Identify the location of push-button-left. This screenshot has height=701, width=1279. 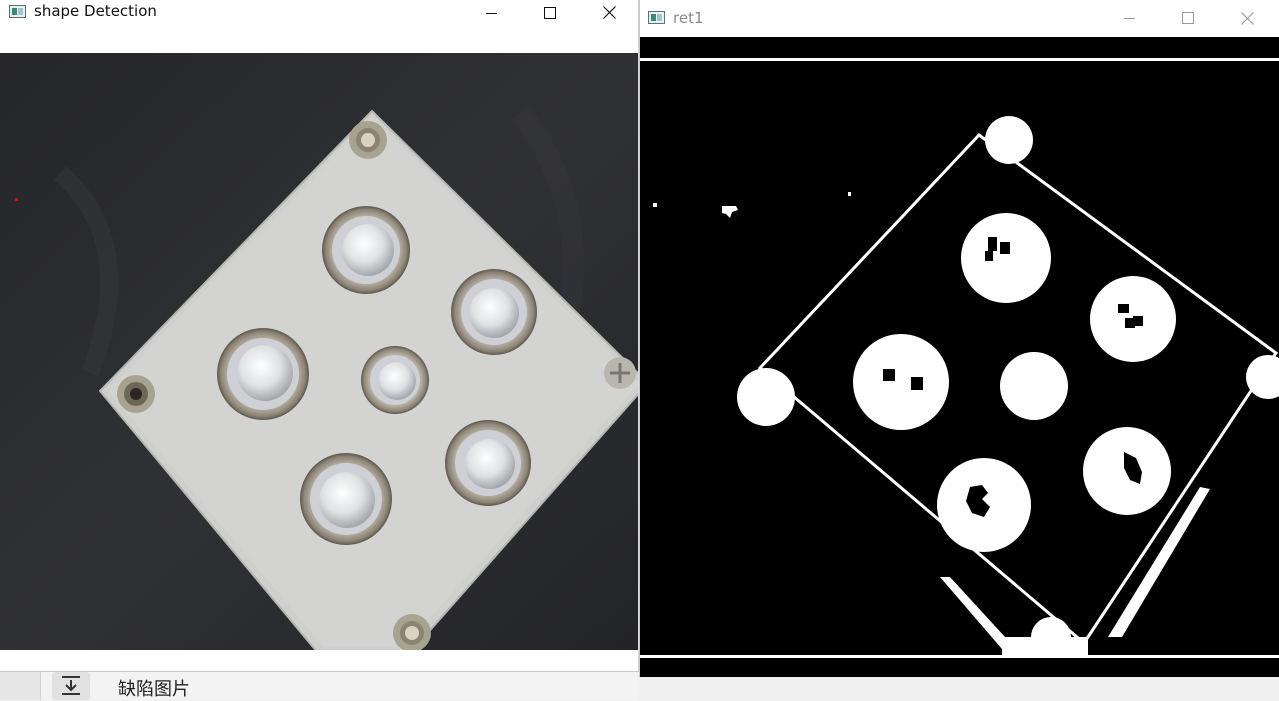
(263, 374).